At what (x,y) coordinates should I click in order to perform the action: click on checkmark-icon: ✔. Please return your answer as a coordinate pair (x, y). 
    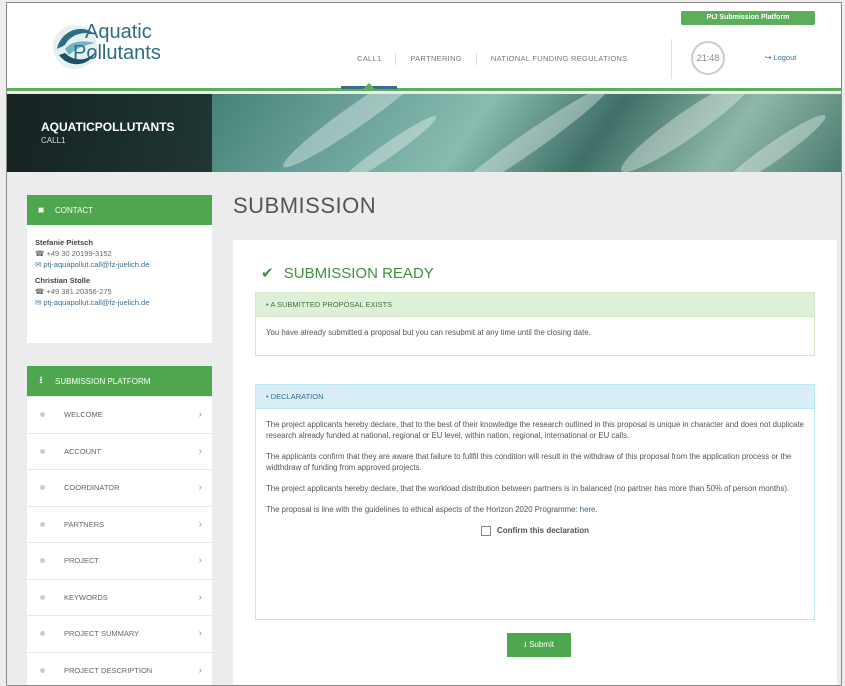
    Looking at the image, I should click on (267, 273).